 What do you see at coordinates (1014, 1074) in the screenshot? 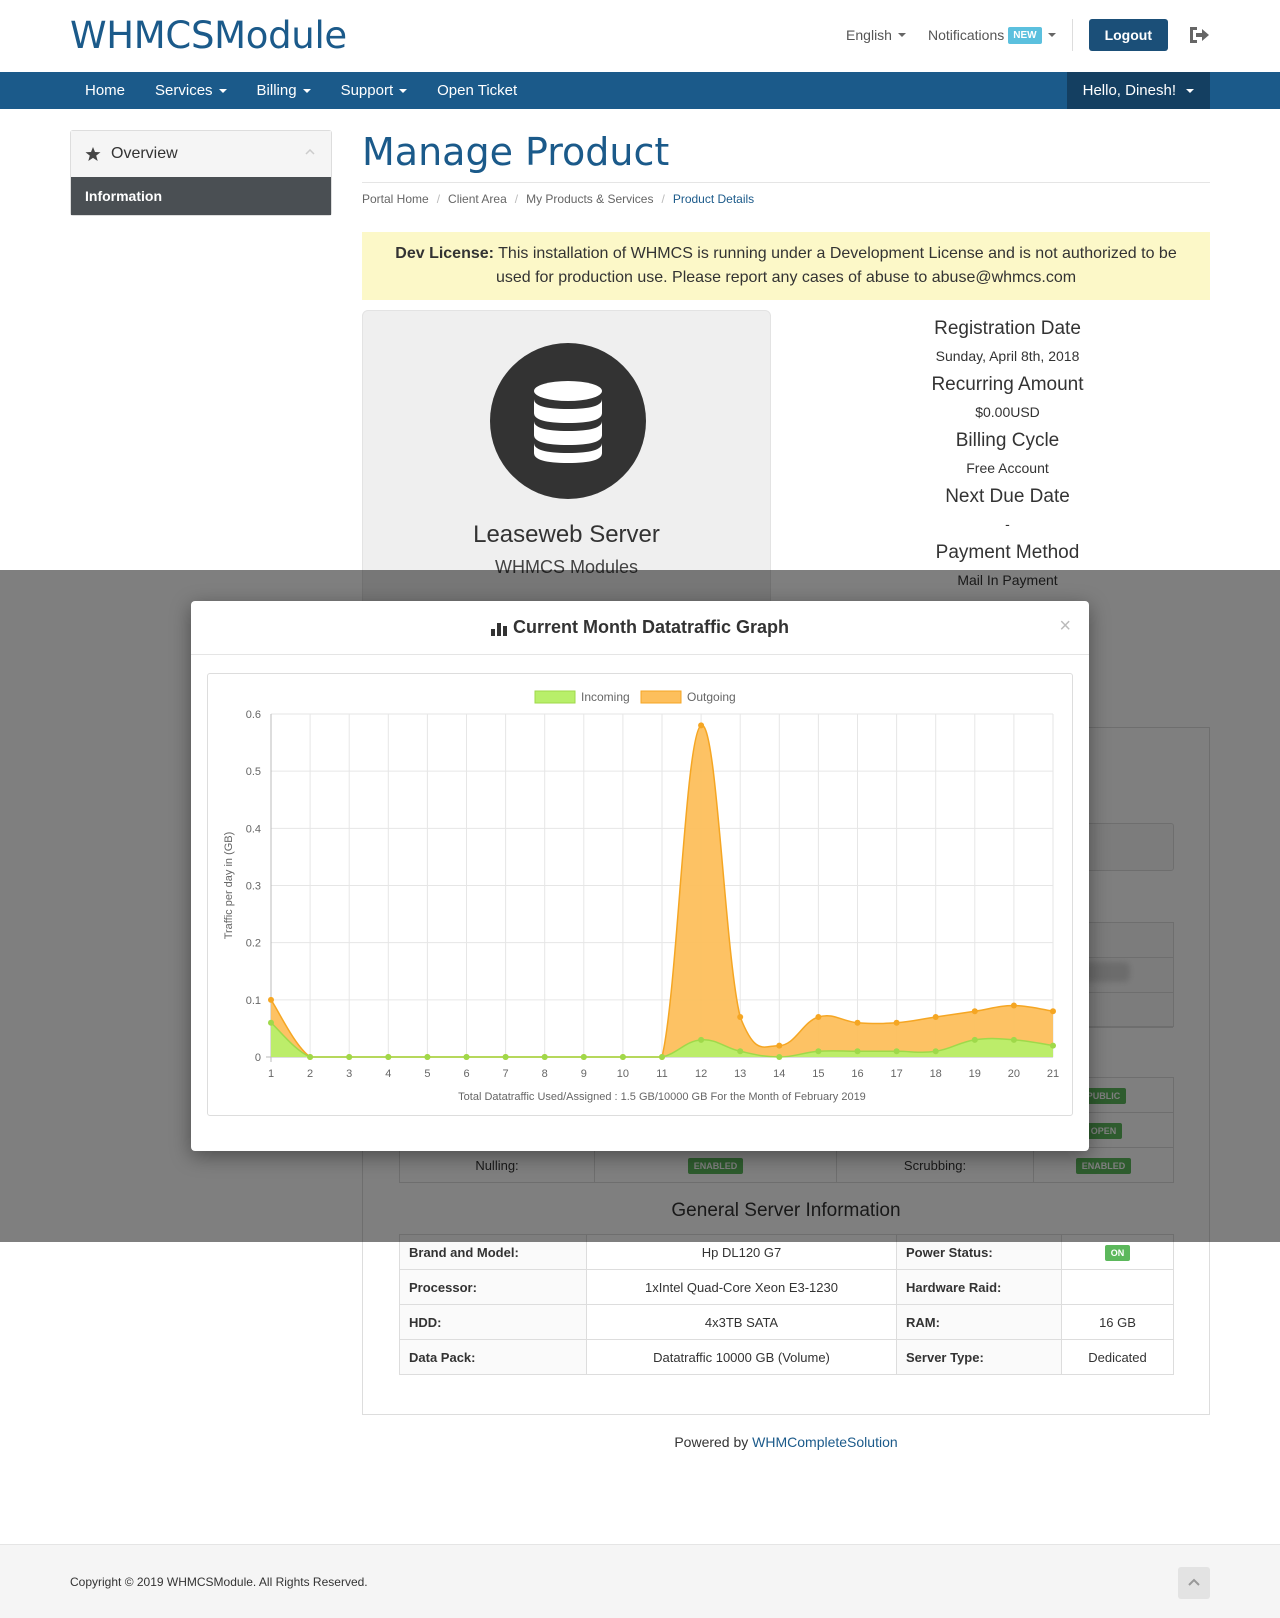
I see `x-tick-label: 20` at bounding box center [1014, 1074].